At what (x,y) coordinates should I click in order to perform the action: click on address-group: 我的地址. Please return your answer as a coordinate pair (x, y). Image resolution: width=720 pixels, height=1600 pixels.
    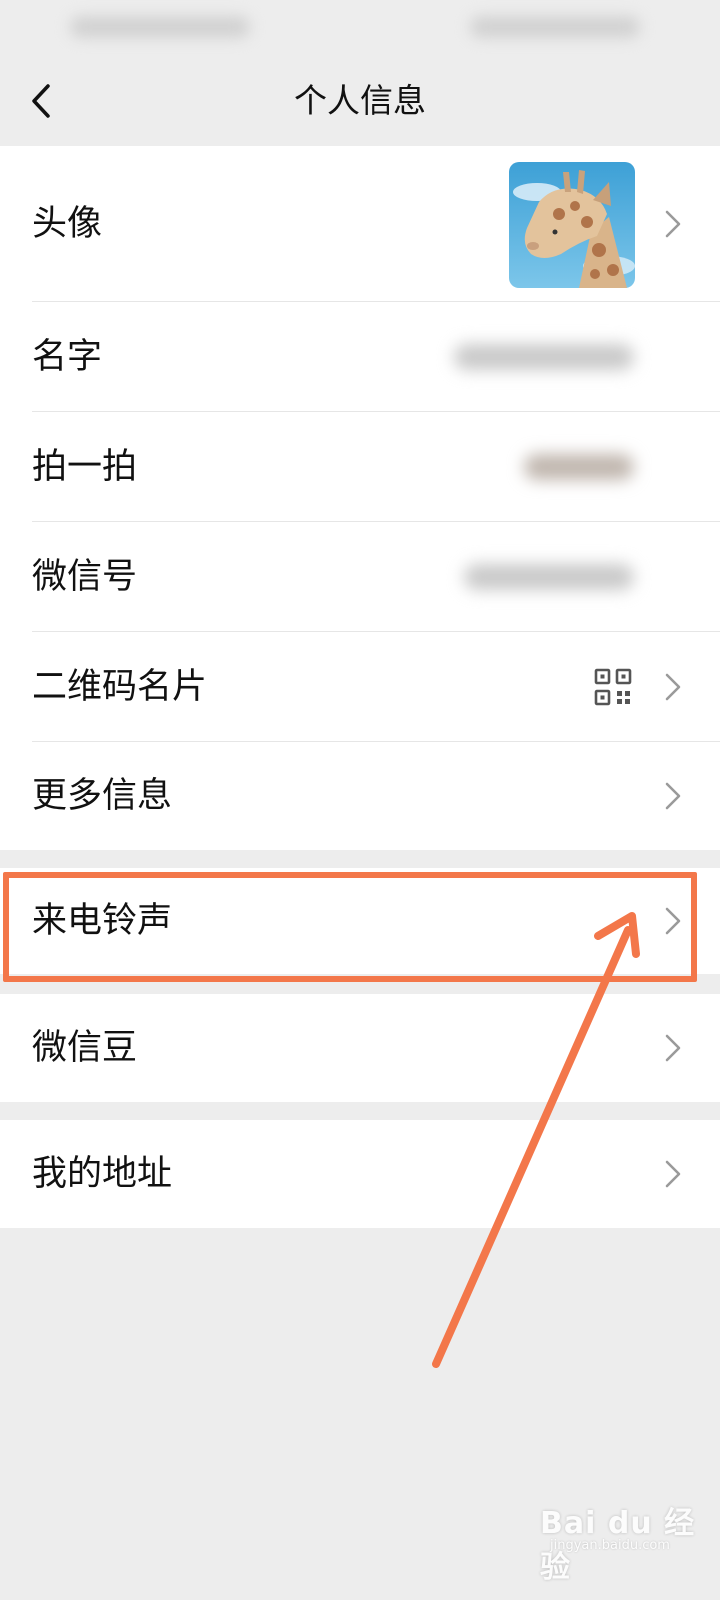
    Looking at the image, I should click on (360, 1174).